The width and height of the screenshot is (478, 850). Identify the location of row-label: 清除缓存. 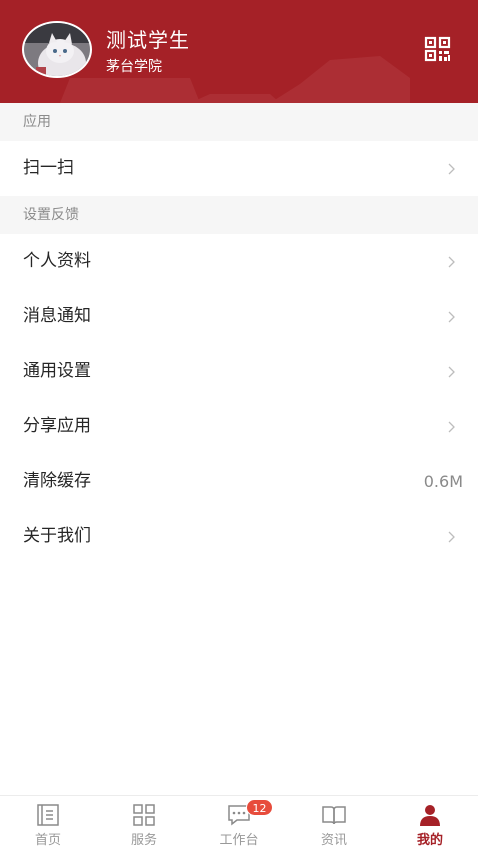
(57, 481).